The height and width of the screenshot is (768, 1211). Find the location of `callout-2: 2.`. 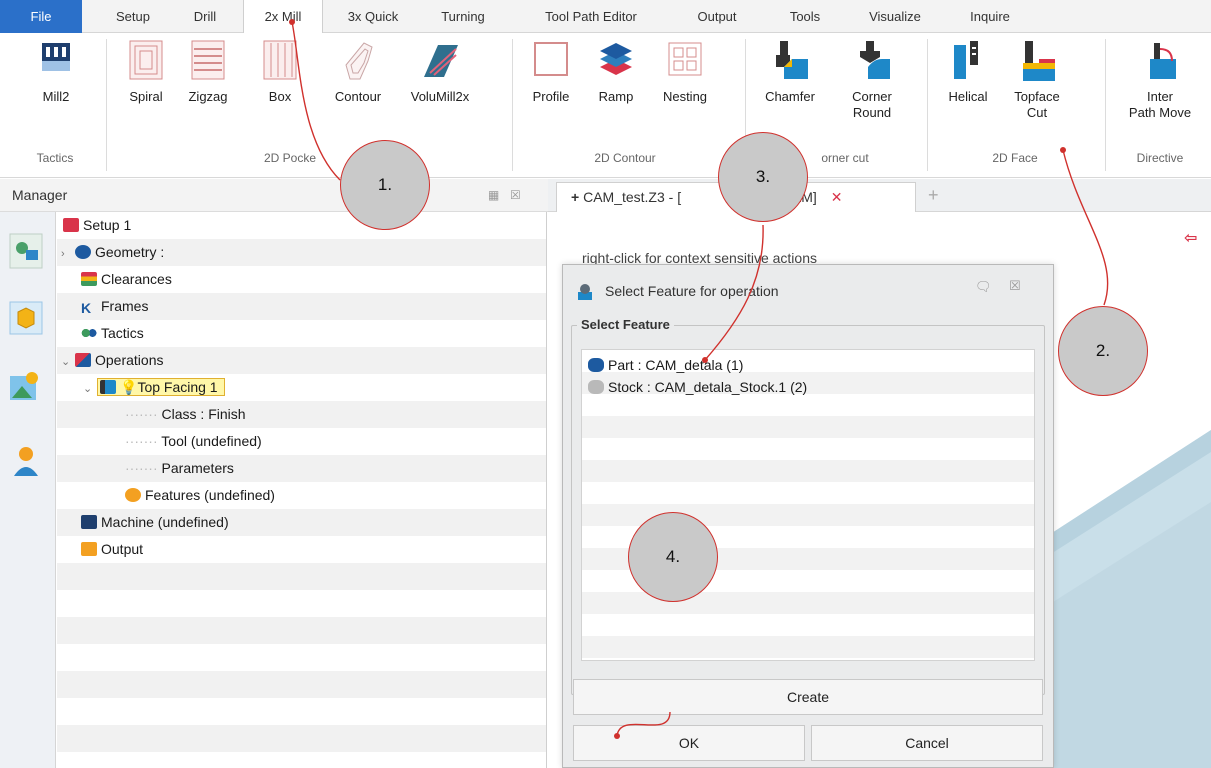

callout-2: 2. is located at coordinates (1103, 351).